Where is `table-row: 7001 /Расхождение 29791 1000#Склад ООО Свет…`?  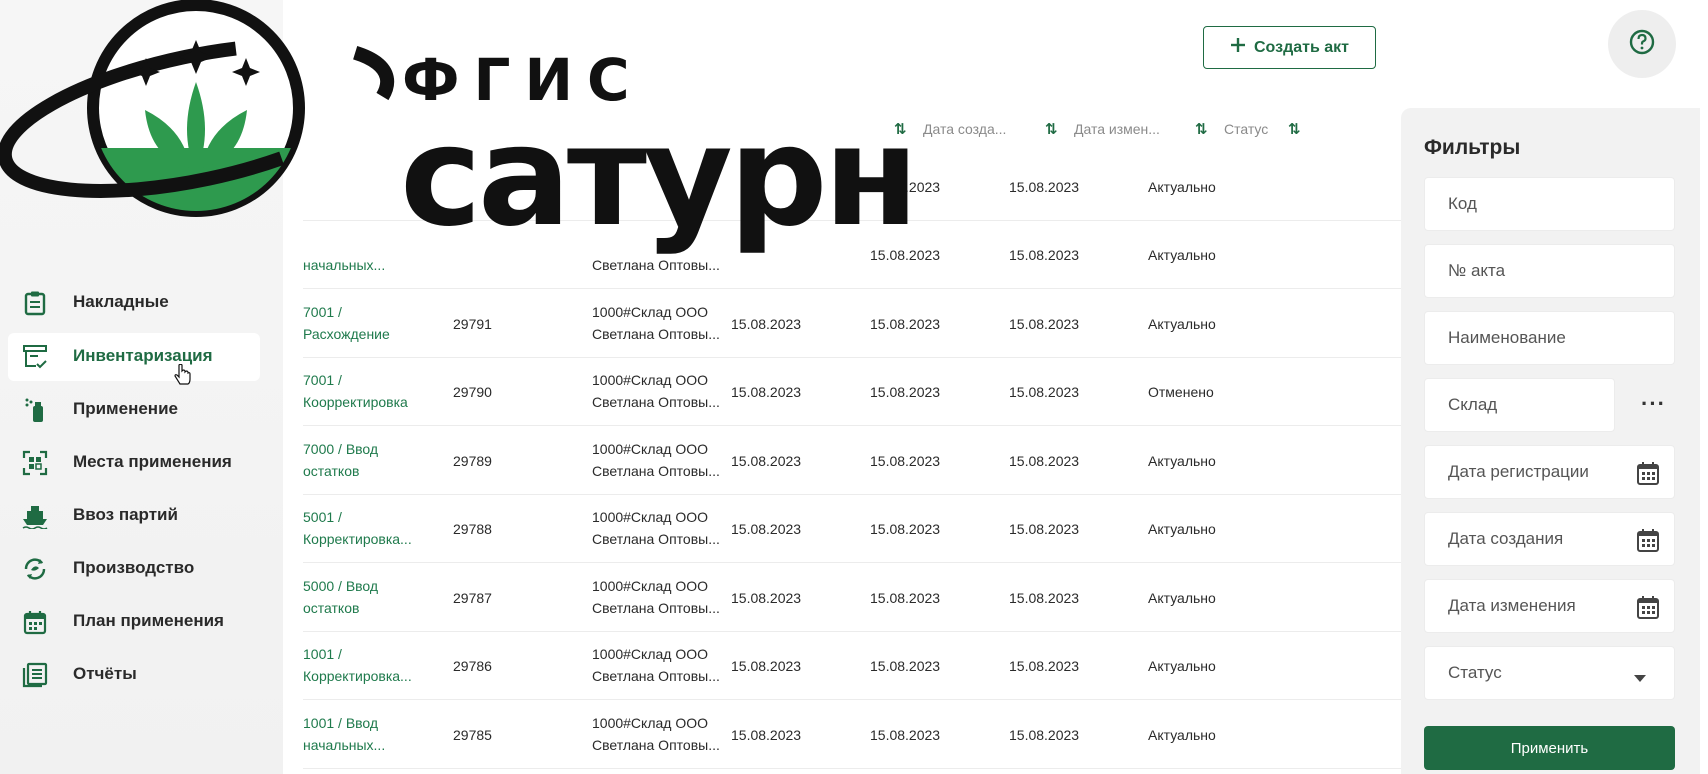 table-row: 7001 /Расхождение 29791 1000#Склад ООО Свет… is located at coordinates (852, 324).